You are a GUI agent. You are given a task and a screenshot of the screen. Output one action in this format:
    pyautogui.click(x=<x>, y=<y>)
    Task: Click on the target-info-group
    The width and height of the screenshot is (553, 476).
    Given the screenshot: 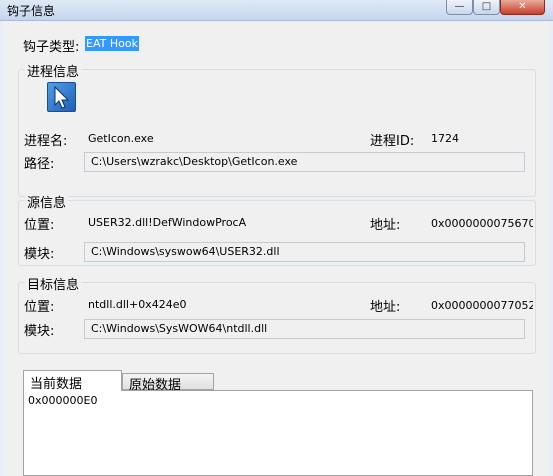 What is the action you would take?
    pyautogui.click(x=277, y=318)
    